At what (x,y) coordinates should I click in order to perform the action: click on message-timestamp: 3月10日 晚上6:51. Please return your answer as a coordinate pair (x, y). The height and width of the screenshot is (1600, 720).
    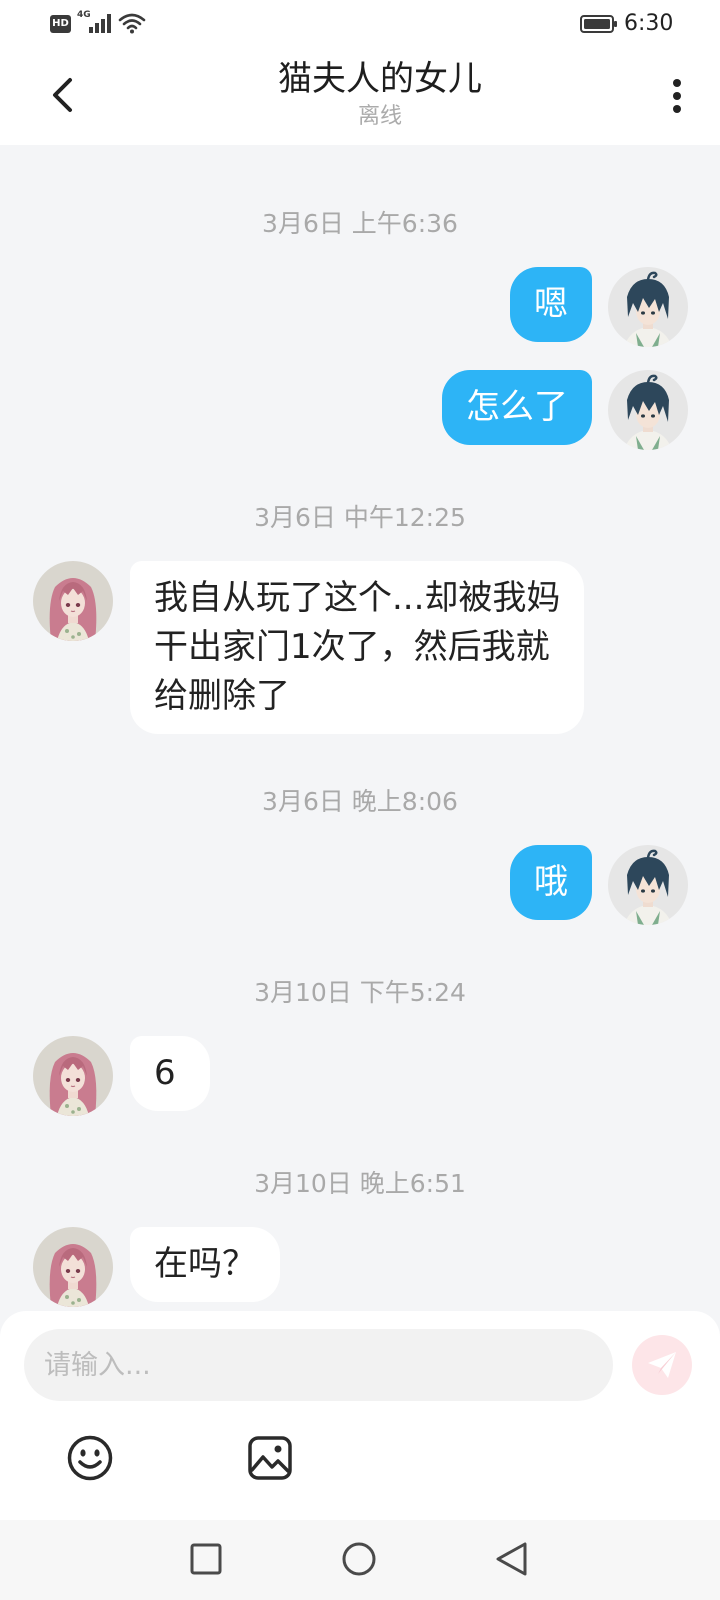
    Looking at the image, I should click on (360, 1183).